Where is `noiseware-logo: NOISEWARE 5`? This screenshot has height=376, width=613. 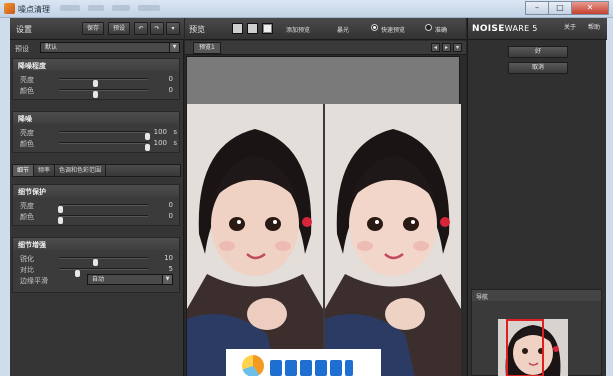 noiseware-logo: NOISEWARE 5 is located at coordinates (505, 29).